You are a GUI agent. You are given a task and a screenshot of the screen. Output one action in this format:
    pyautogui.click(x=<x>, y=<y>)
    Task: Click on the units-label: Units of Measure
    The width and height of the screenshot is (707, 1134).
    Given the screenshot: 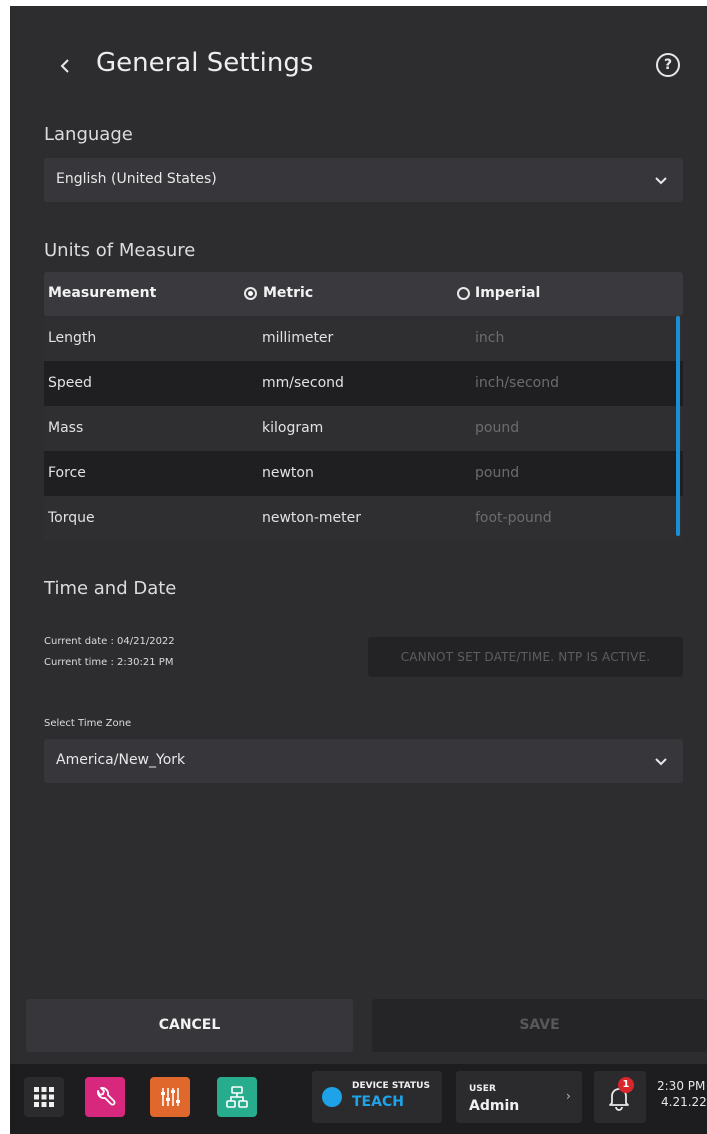 What is the action you would take?
    pyautogui.click(x=120, y=250)
    